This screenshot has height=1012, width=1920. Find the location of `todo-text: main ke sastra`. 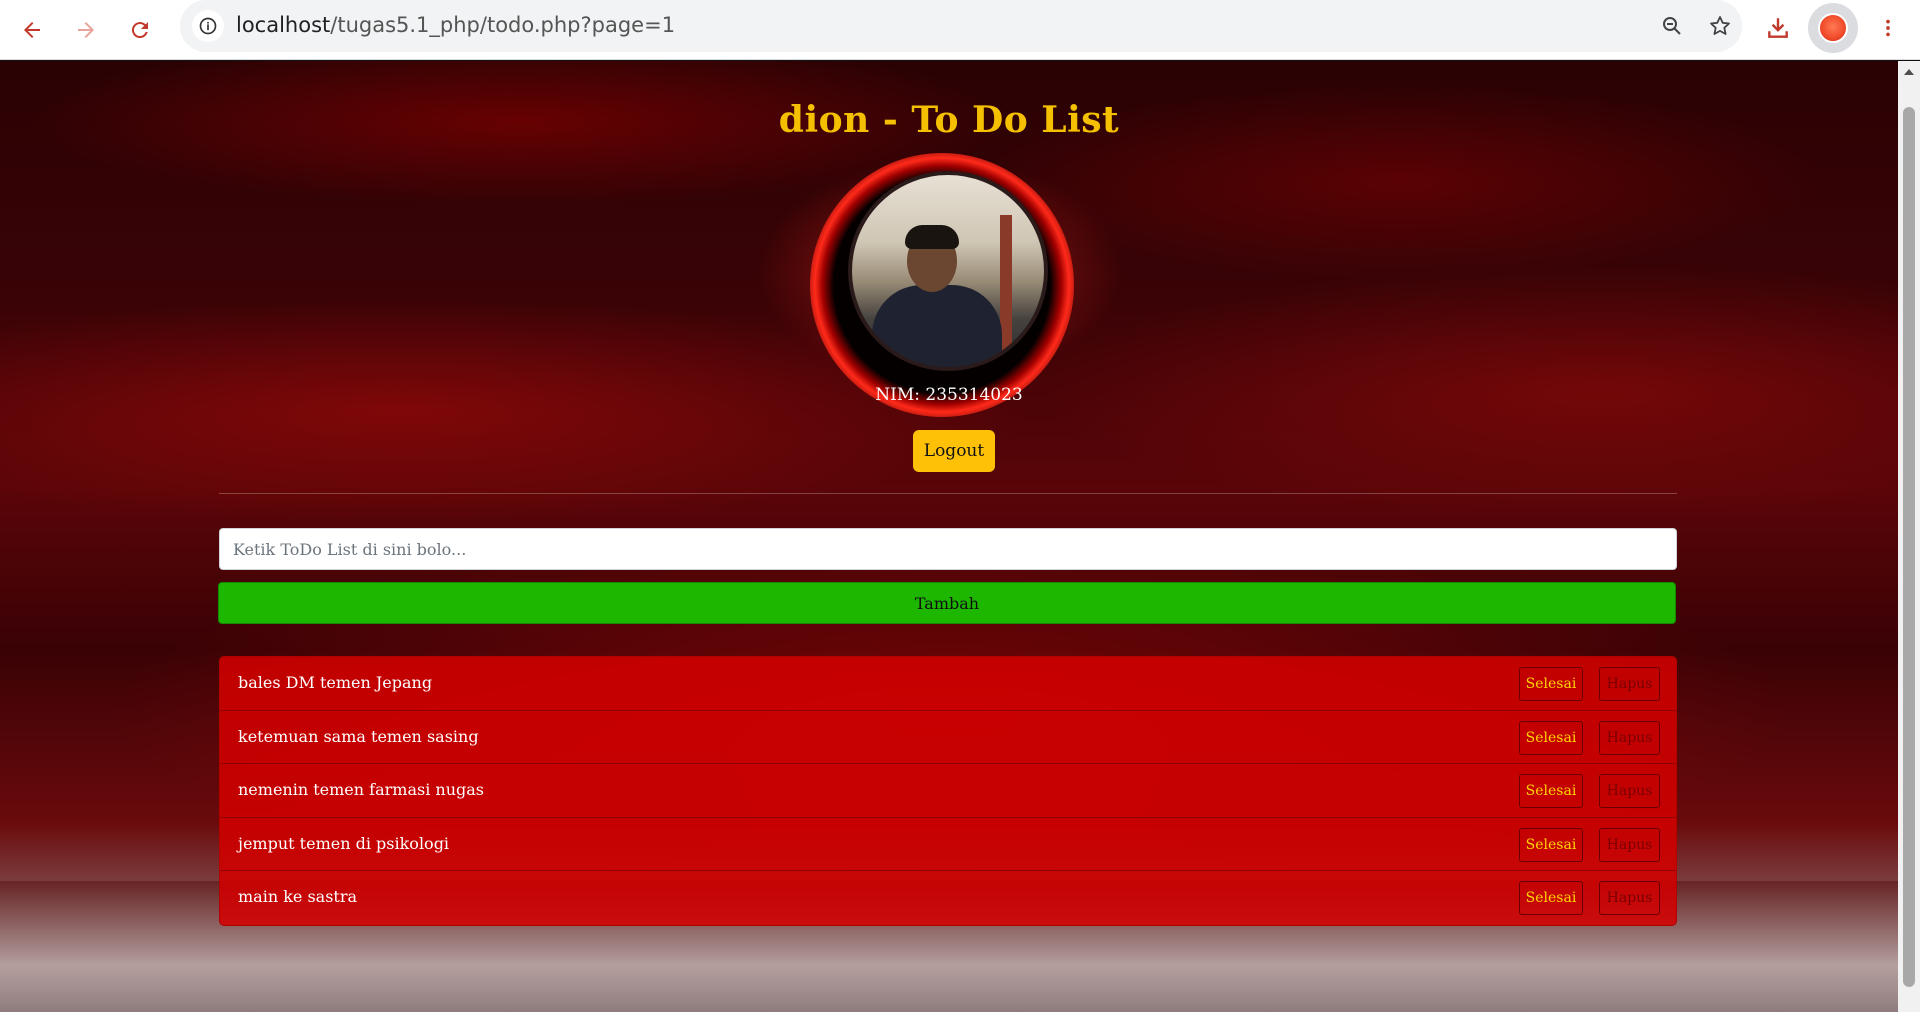

todo-text: main ke sastra is located at coordinates (298, 897).